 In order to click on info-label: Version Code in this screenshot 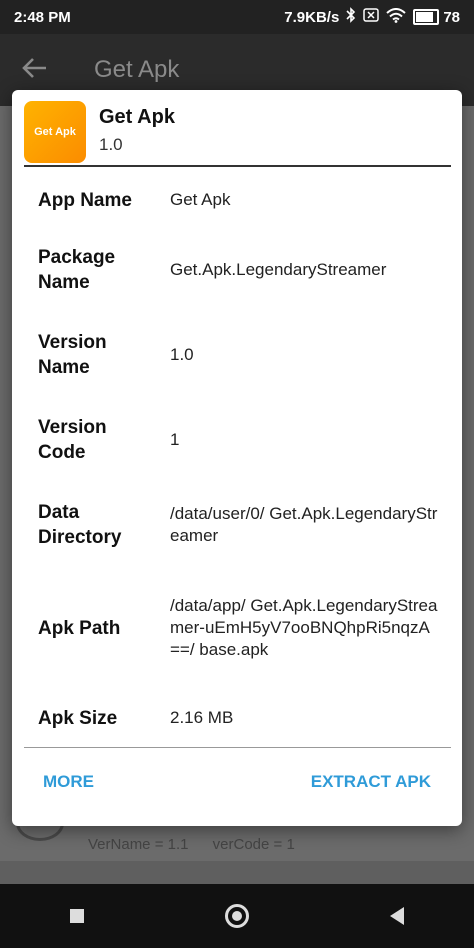, I will do `click(72, 440)`.